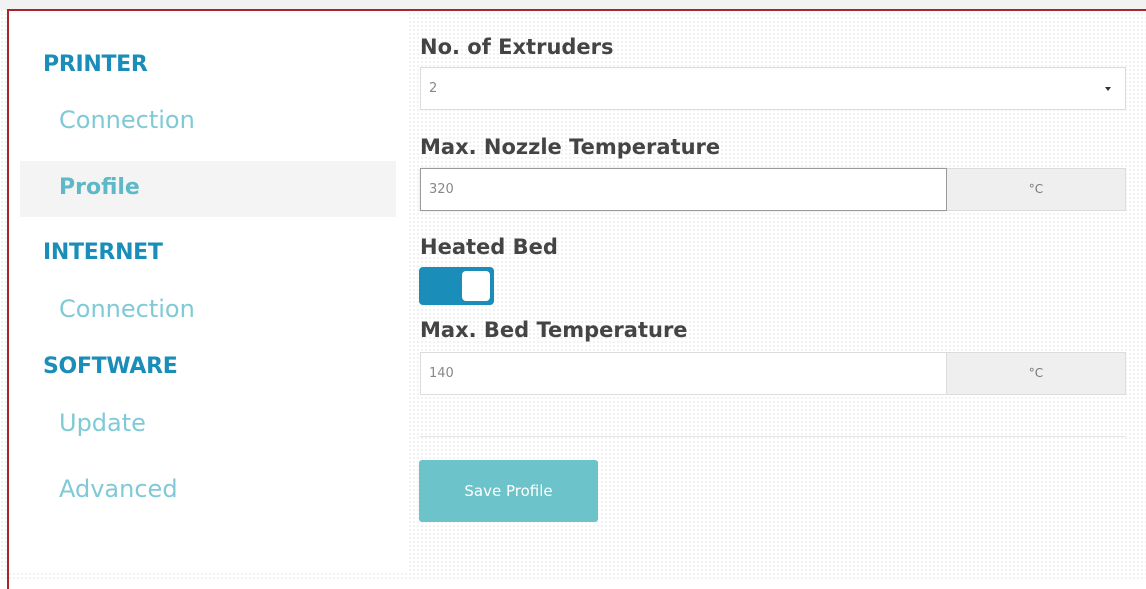  I want to click on section-internet-title: INTERNET, so click(103, 252).